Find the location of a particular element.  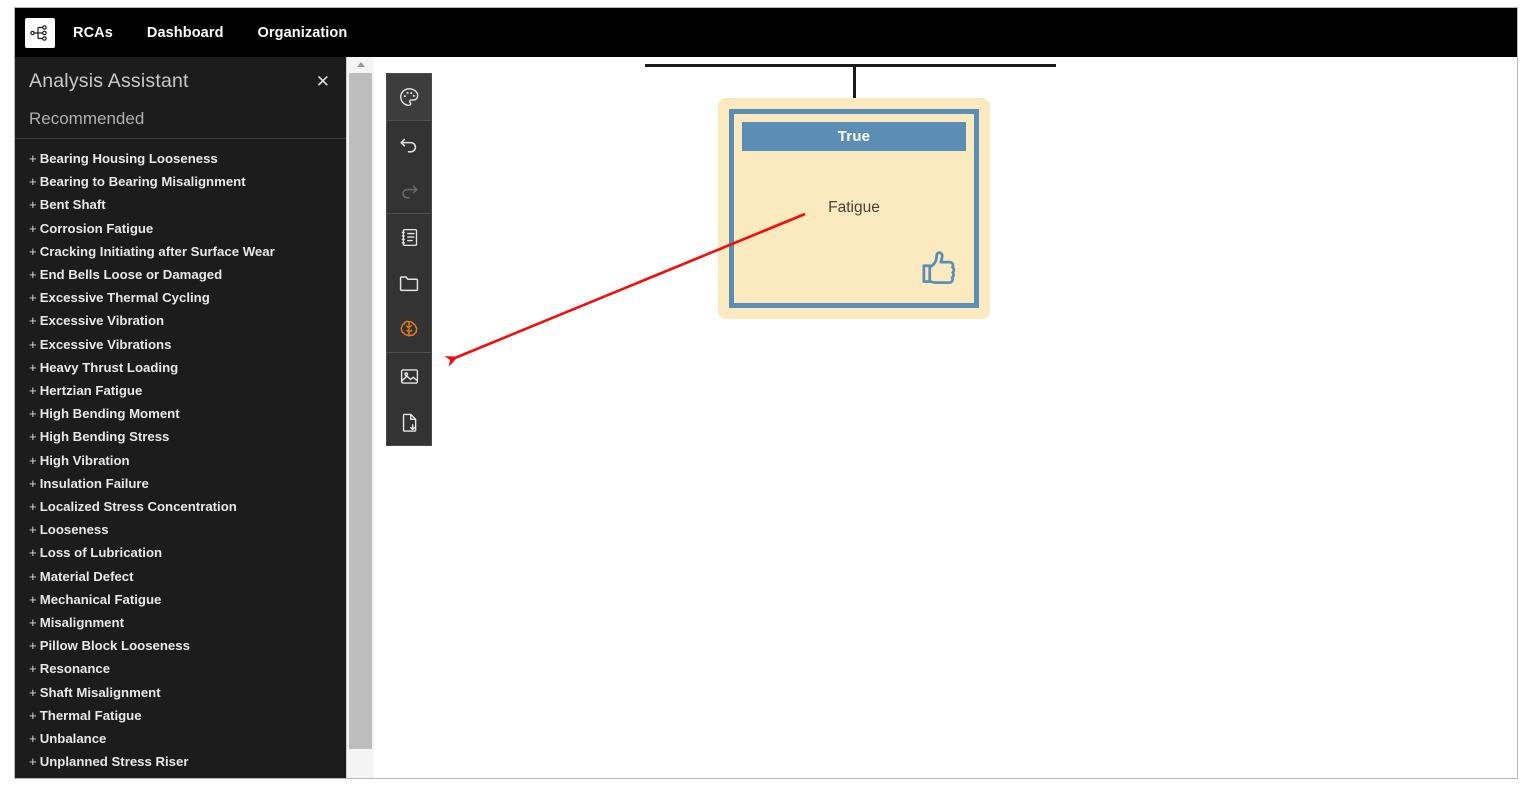

sidebar-item: + Resonance is located at coordinates (180, 668).